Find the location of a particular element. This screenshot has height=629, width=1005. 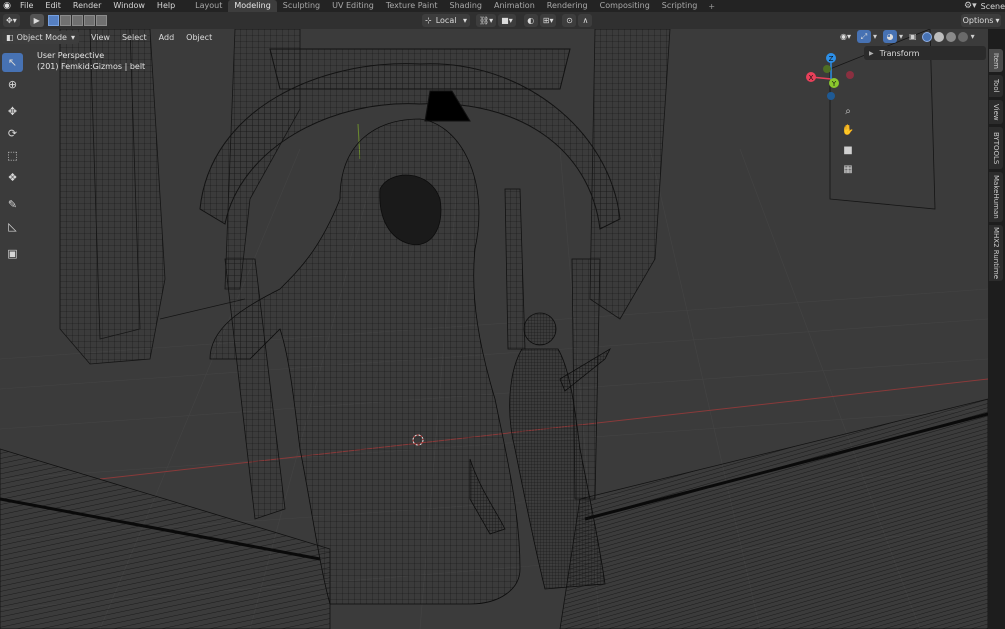

rotate-tool: ⟳ is located at coordinates (12, 133).